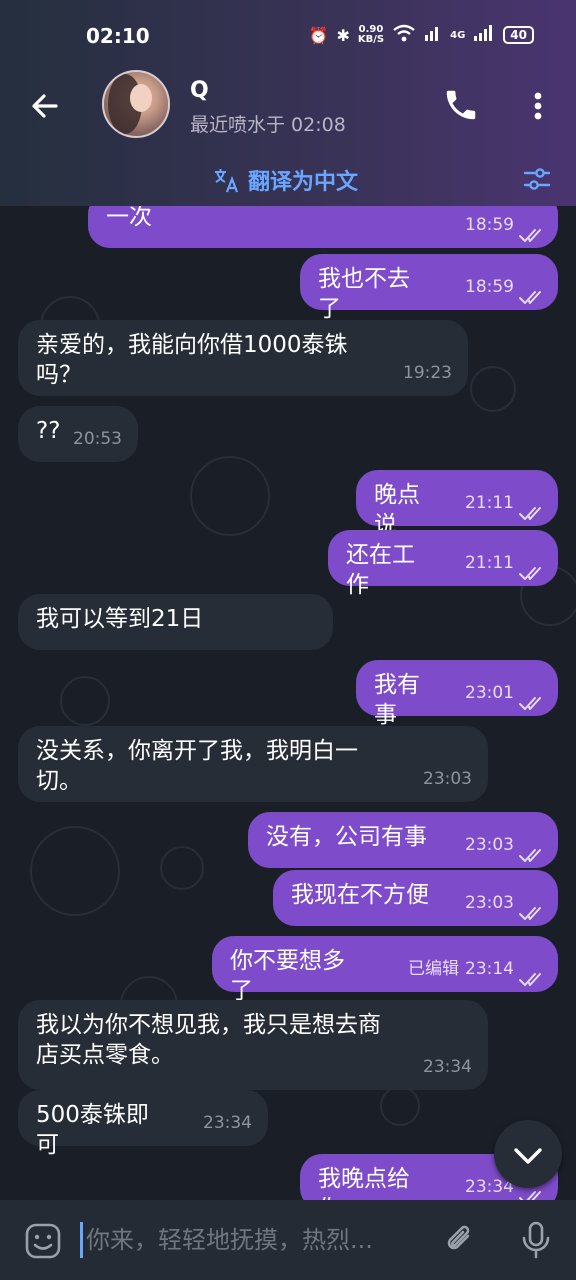 Image resolution: width=576 pixels, height=1280 pixels. I want to click on edited-label: 已编辑, so click(433, 969).